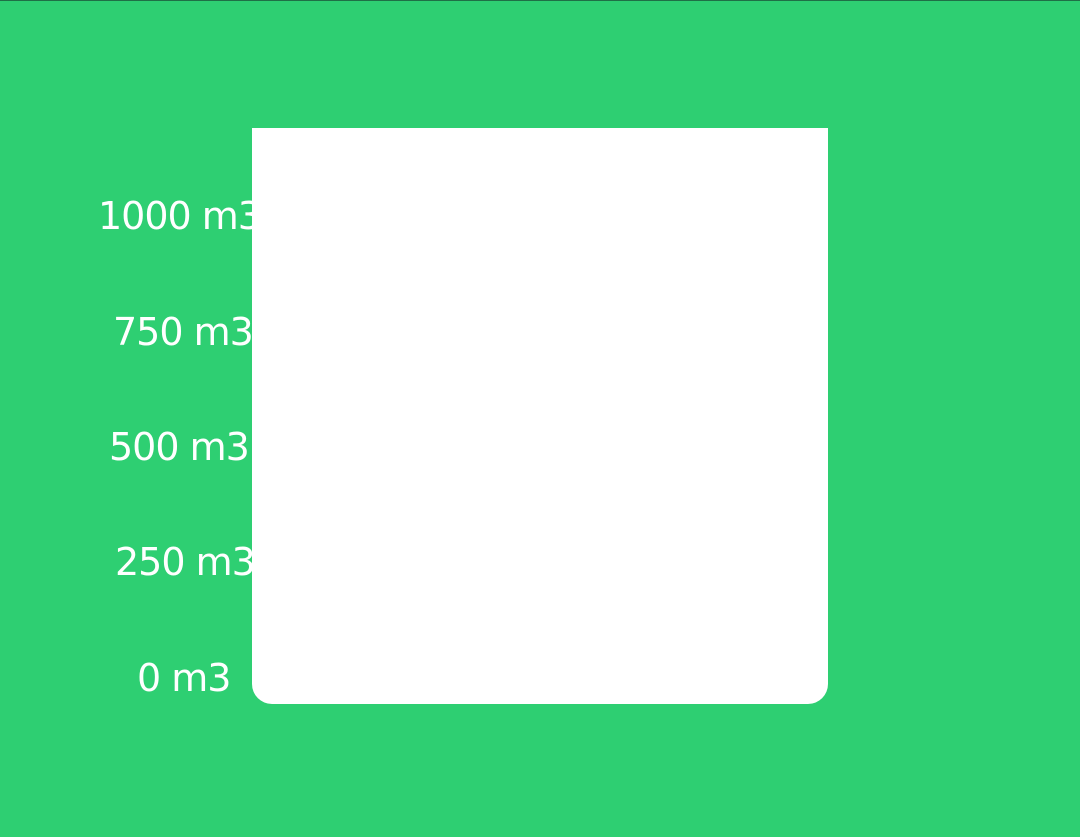  What do you see at coordinates (180, 216) in the screenshot?
I see `tick-label-1000: 1000 m3` at bounding box center [180, 216].